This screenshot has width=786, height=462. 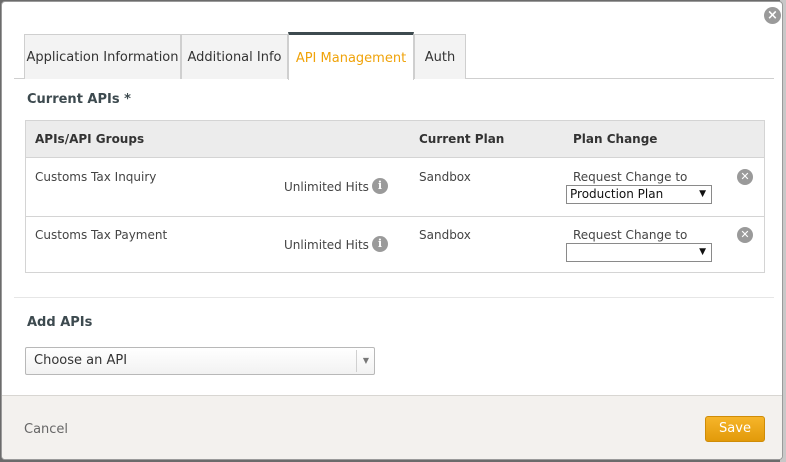 I want to click on choose-api-value: Choose an API, so click(x=81, y=360).